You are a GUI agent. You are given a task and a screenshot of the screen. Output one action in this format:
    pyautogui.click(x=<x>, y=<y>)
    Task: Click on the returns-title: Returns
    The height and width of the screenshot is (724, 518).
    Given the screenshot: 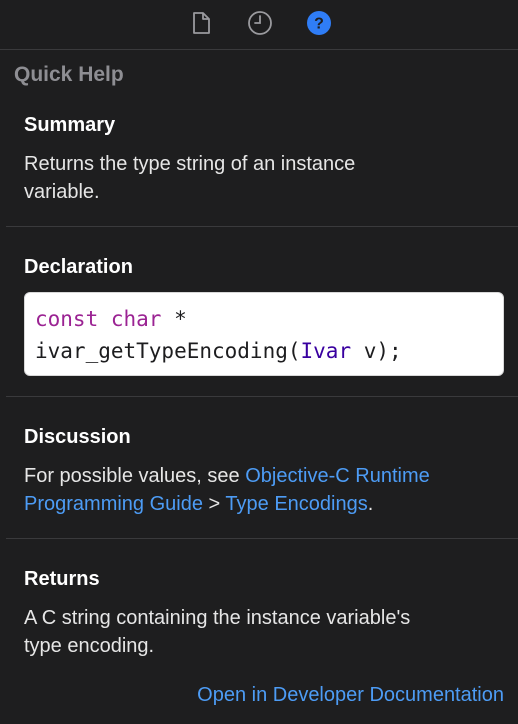 What is the action you would take?
    pyautogui.click(x=62, y=579)
    